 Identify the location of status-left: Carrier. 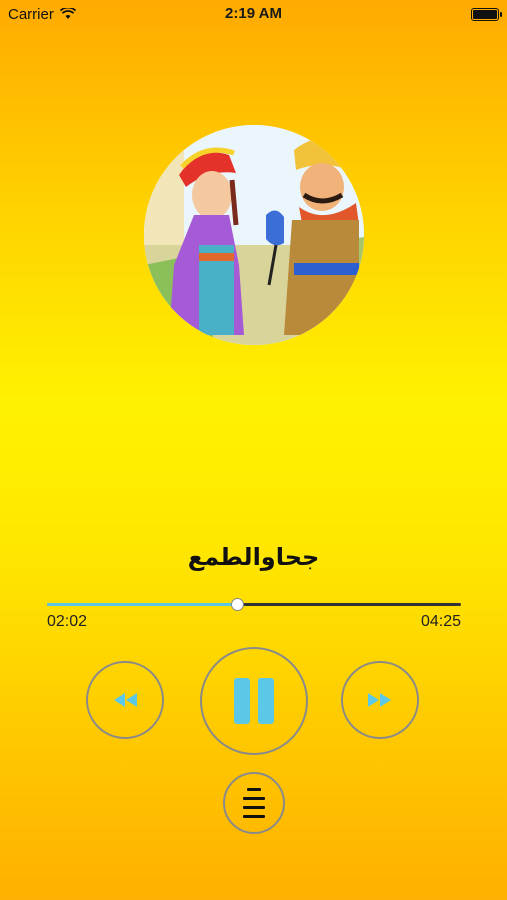
(42, 14).